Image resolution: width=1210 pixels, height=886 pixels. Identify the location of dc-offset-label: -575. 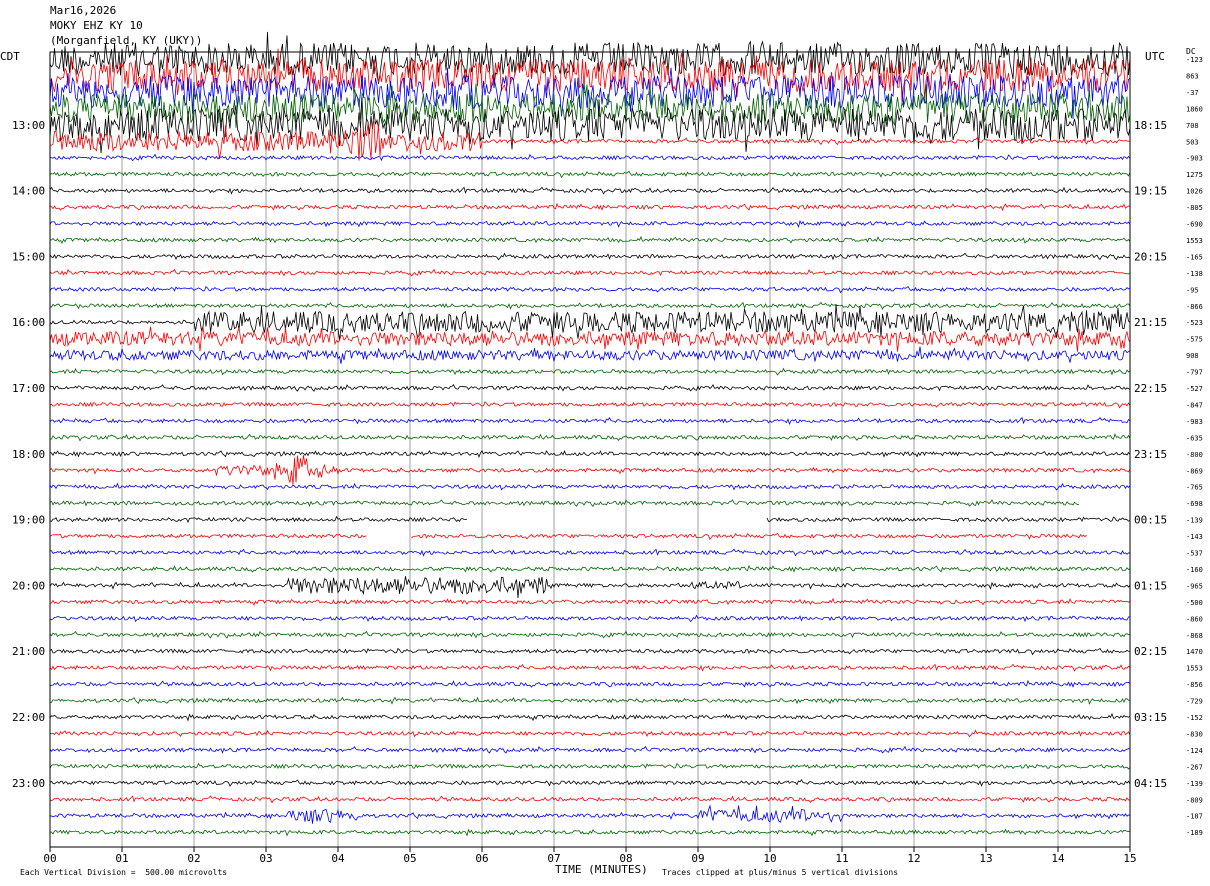
(1194, 340).